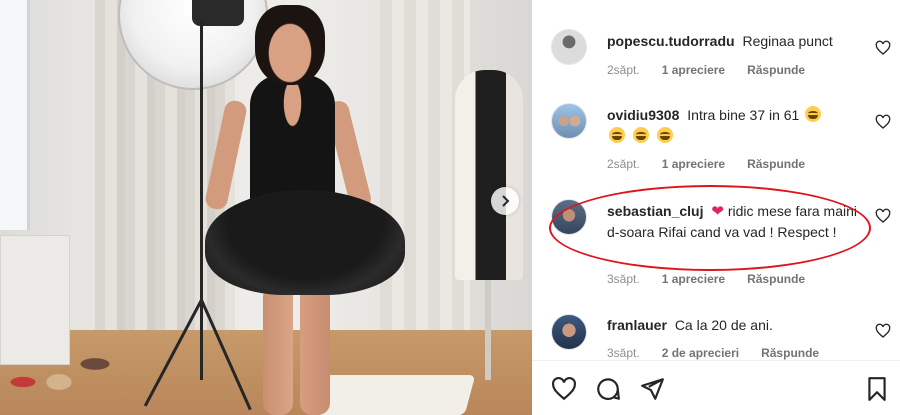  What do you see at coordinates (15, 115) in the screenshot?
I see `window` at bounding box center [15, 115].